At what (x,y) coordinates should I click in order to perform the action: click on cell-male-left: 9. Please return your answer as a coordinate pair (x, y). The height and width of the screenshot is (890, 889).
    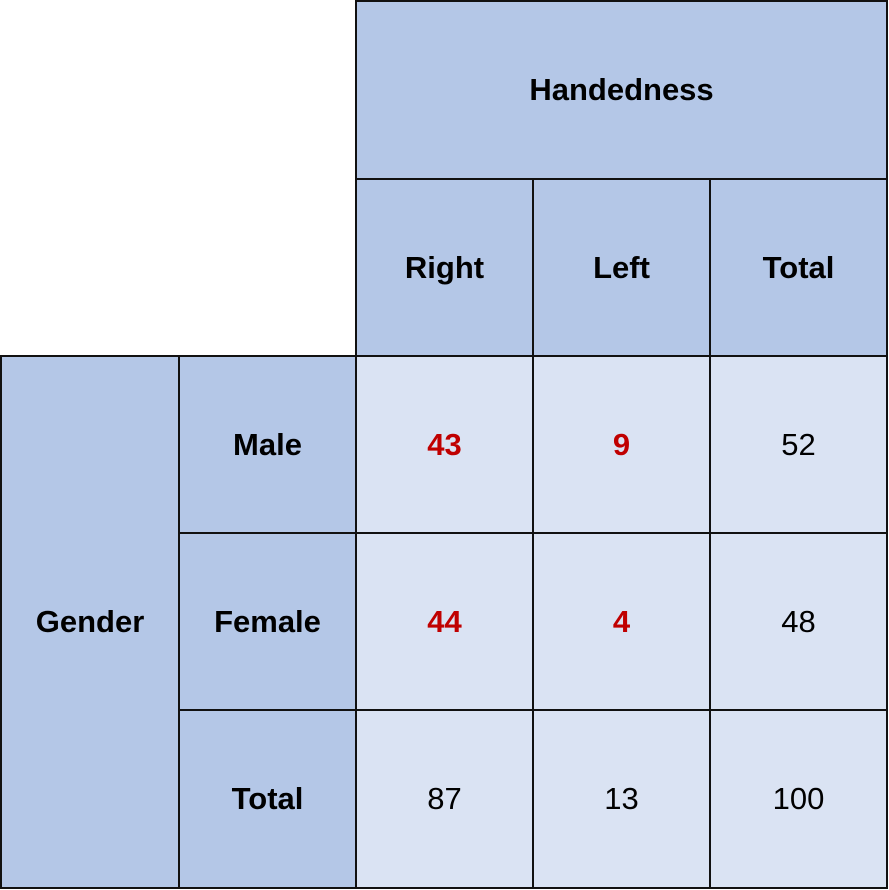
    Looking at the image, I should click on (621, 444).